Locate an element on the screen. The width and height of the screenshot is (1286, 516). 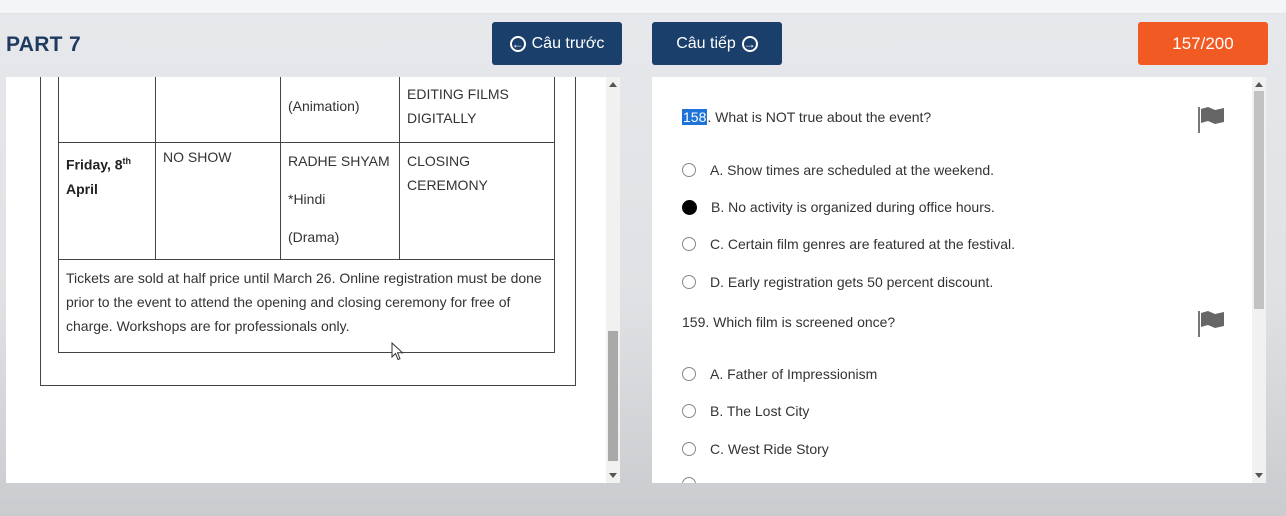
table-cell: (Animation) is located at coordinates (340, 110).